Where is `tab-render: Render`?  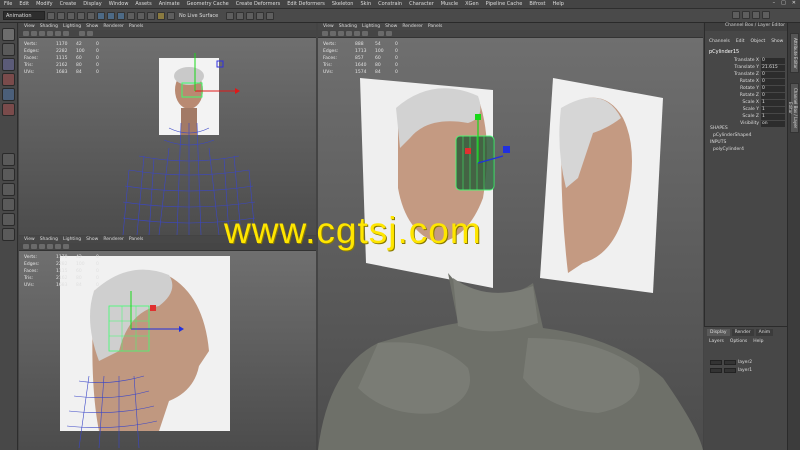 tab-render: Render is located at coordinates (742, 332).